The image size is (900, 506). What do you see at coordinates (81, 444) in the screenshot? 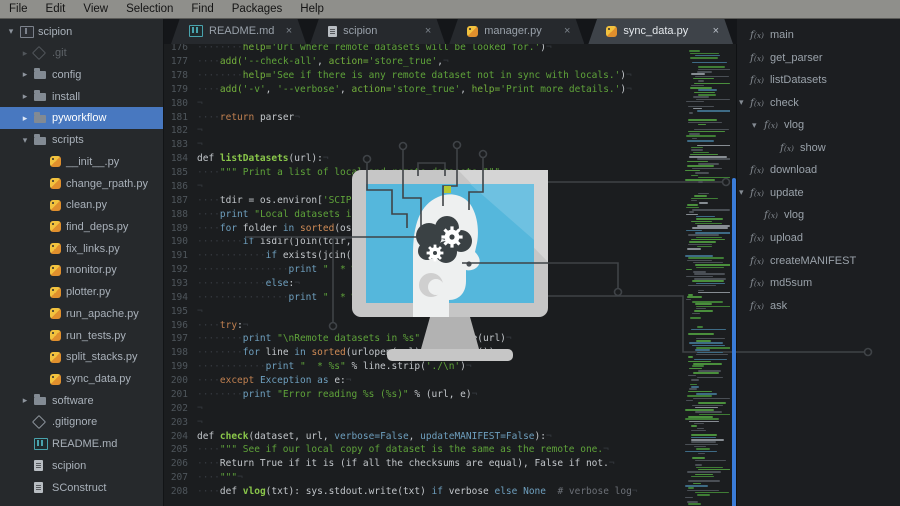
I see `sidebar-item-readme-md: README.md` at bounding box center [81, 444].